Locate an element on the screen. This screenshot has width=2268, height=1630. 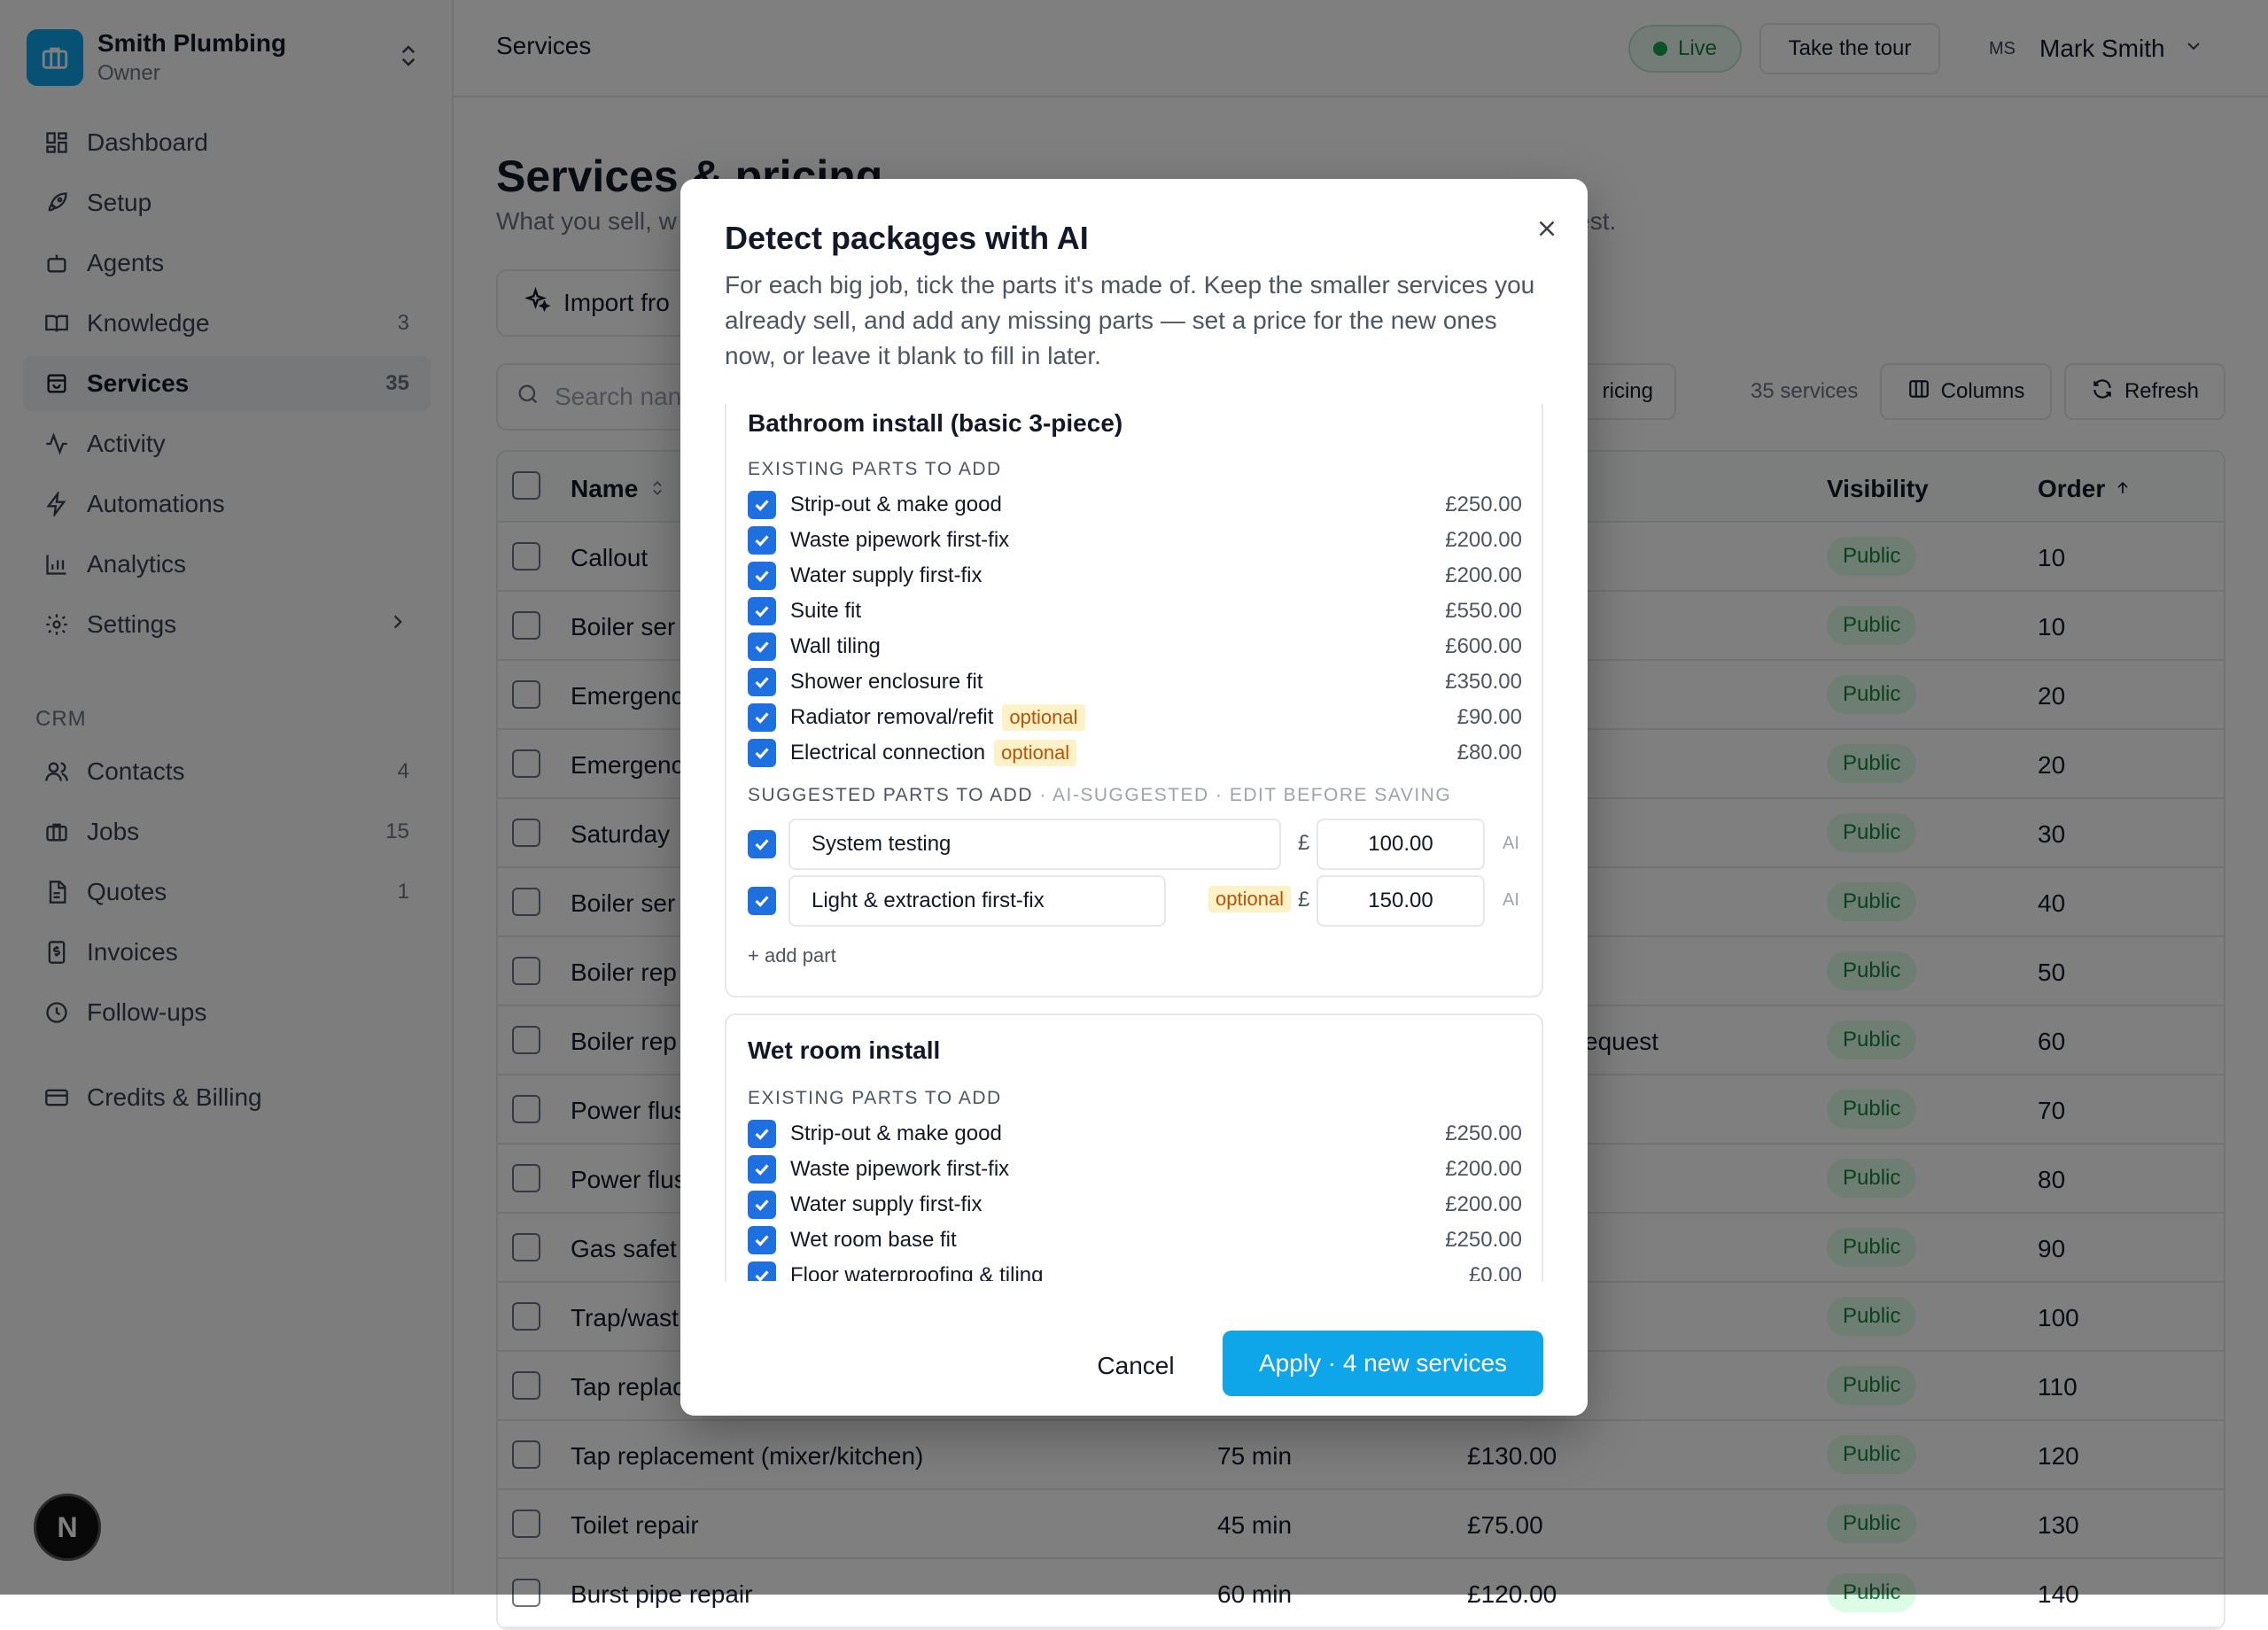
part-price: £600.00 is located at coordinates (1483, 646).